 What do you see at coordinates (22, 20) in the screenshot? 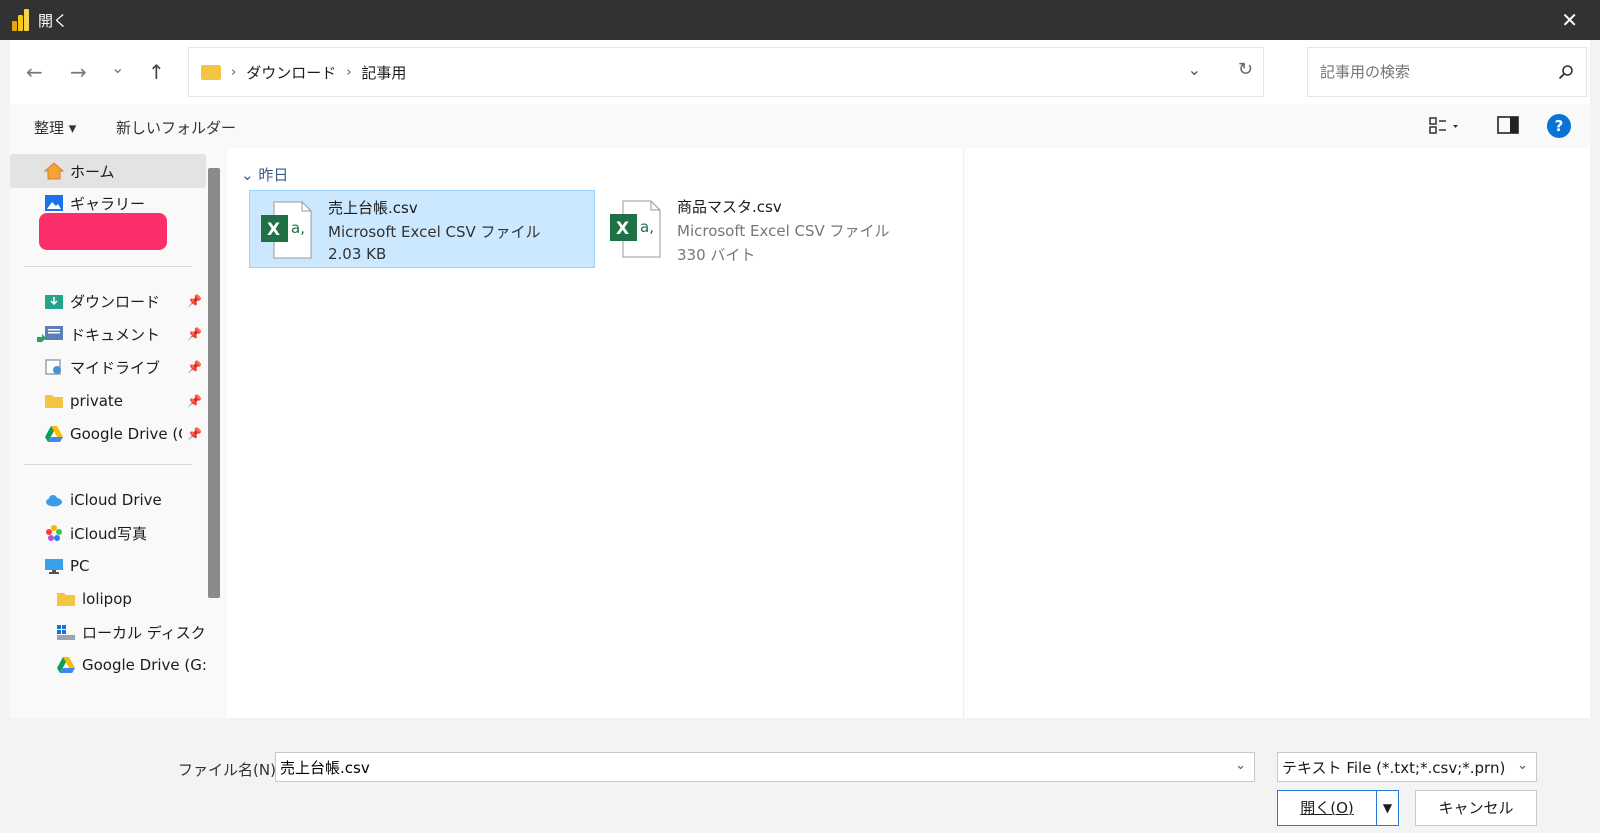
I see `powerbi-app-icon` at bounding box center [22, 20].